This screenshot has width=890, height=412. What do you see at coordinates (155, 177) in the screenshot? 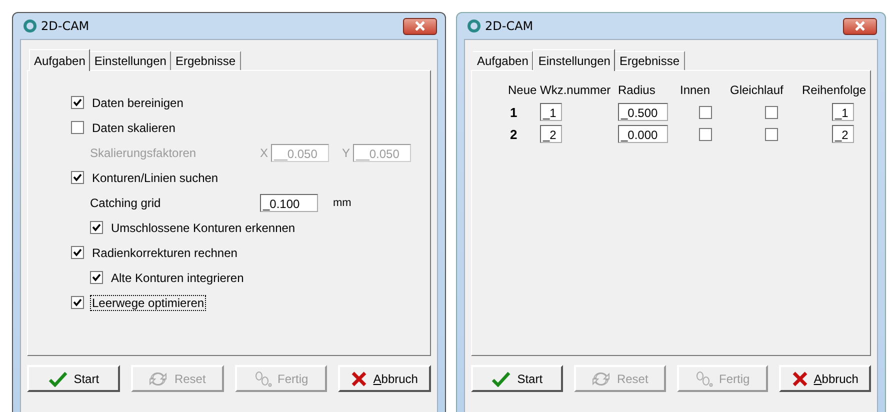
I see `checkbox-label: Konturen/Linien suchen` at bounding box center [155, 177].